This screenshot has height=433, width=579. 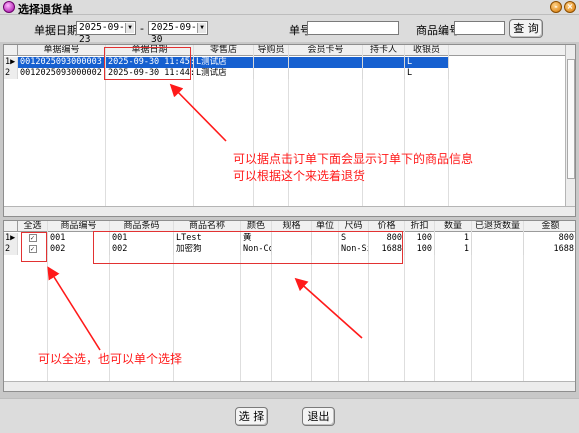 What do you see at coordinates (79, 249) in the screenshot?
I see `product-no-cell: 002` at bounding box center [79, 249].